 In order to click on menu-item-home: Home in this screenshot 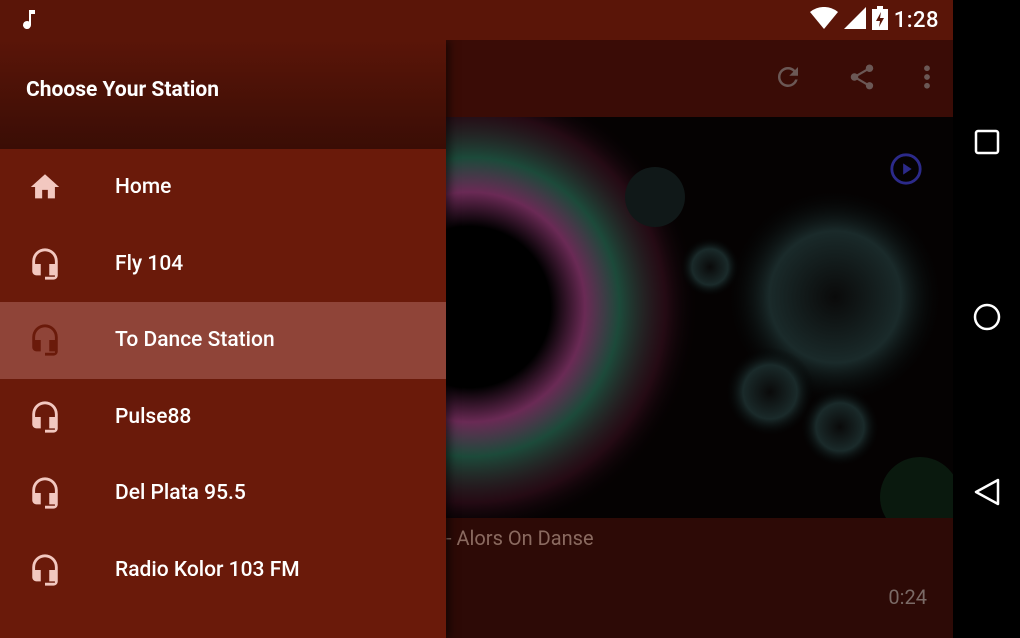, I will do `click(223, 187)`.